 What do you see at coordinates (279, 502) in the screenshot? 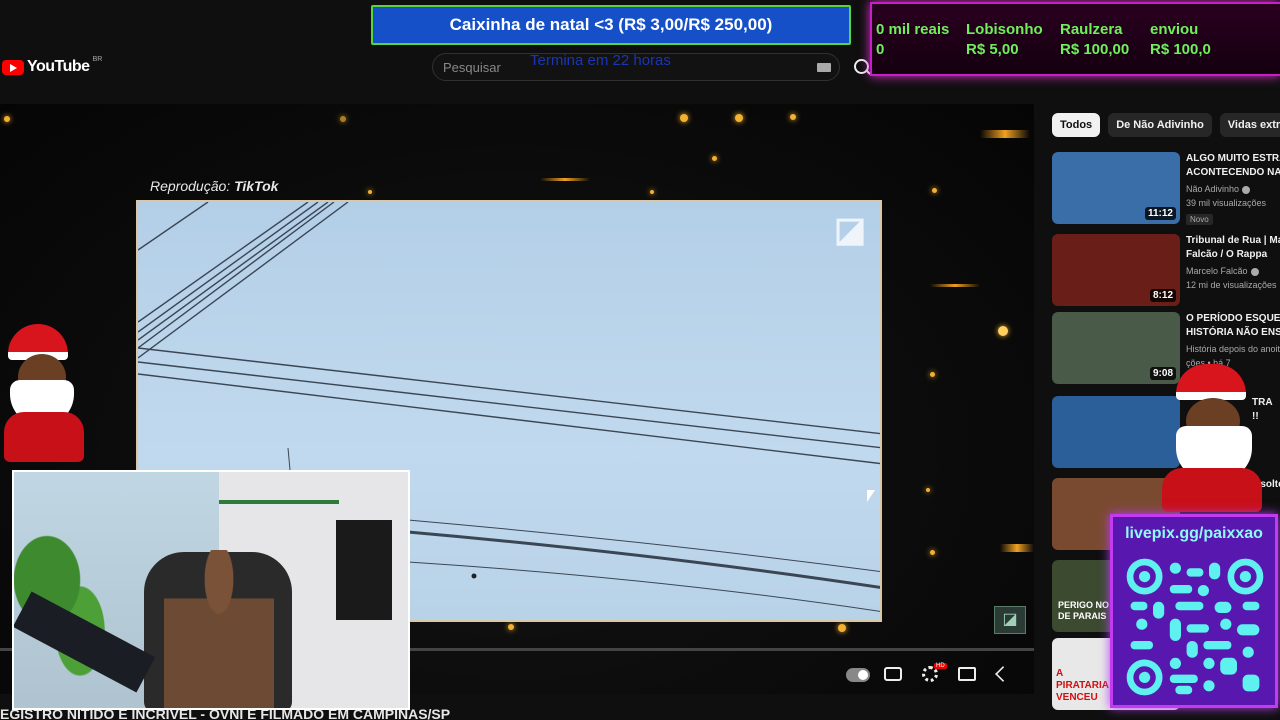
I see `webcam-wall-stripe` at bounding box center [279, 502].